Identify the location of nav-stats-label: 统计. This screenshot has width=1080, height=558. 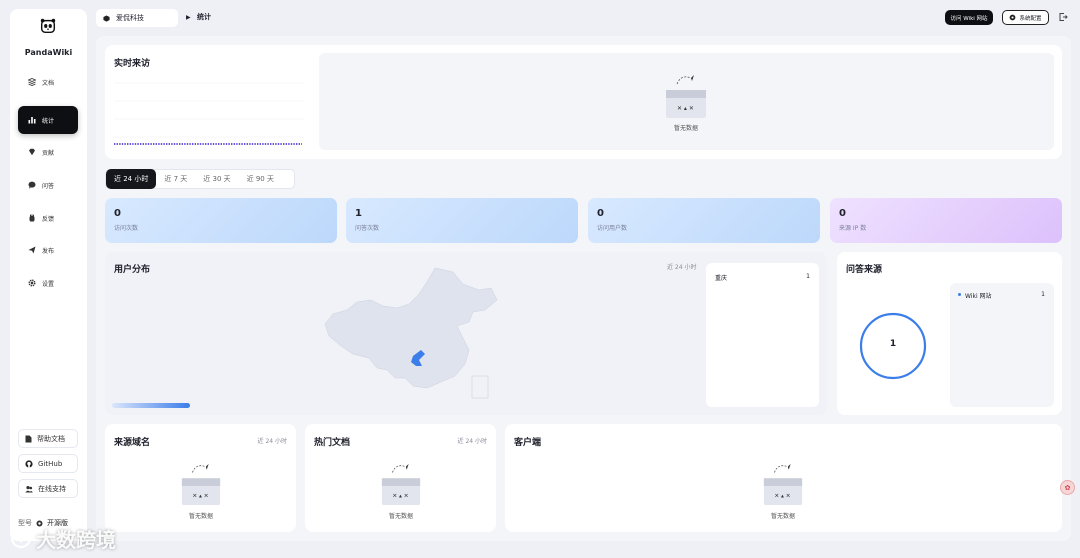
(48, 121).